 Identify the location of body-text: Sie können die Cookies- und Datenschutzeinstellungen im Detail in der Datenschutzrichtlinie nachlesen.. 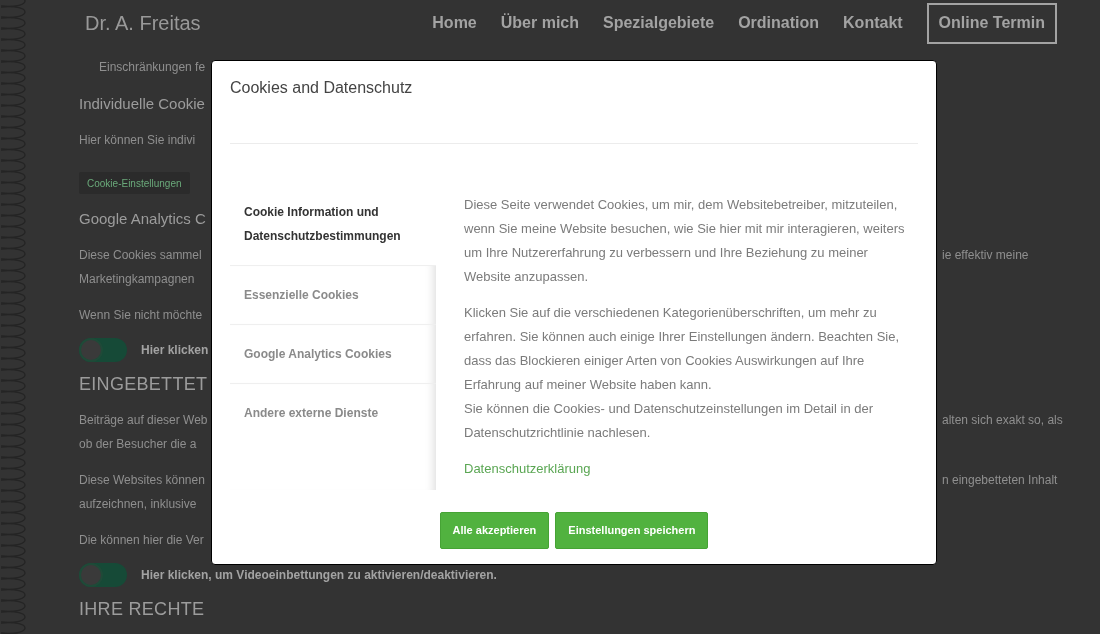
(669, 421).